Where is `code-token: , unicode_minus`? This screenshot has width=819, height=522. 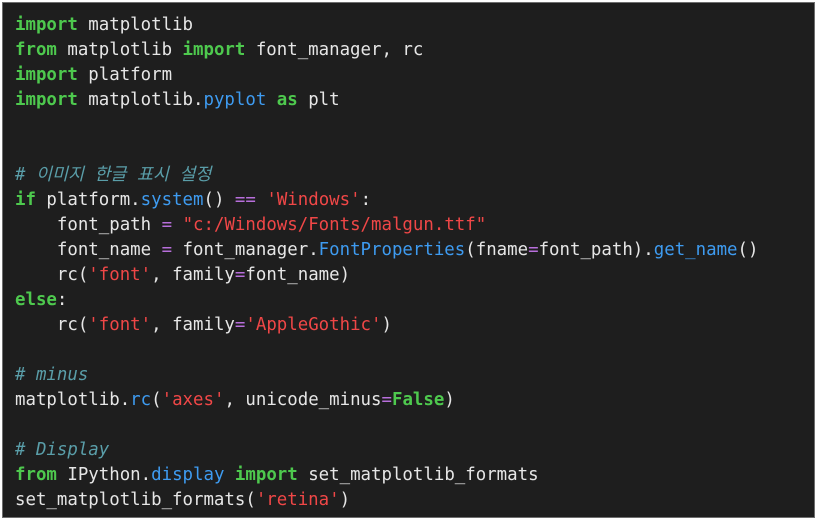 code-token: , unicode_minus is located at coordinates (303, 400).